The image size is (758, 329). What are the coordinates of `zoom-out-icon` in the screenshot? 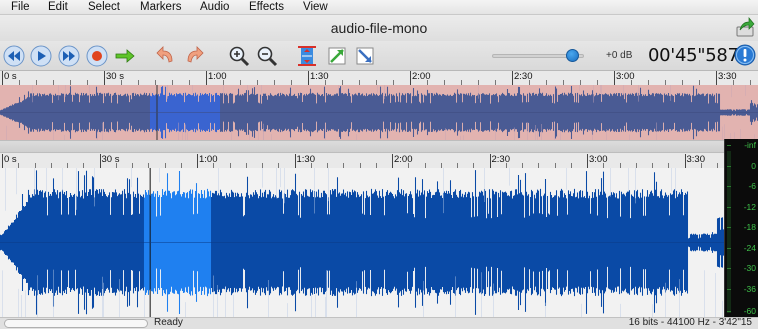 It's located at (267, 56).